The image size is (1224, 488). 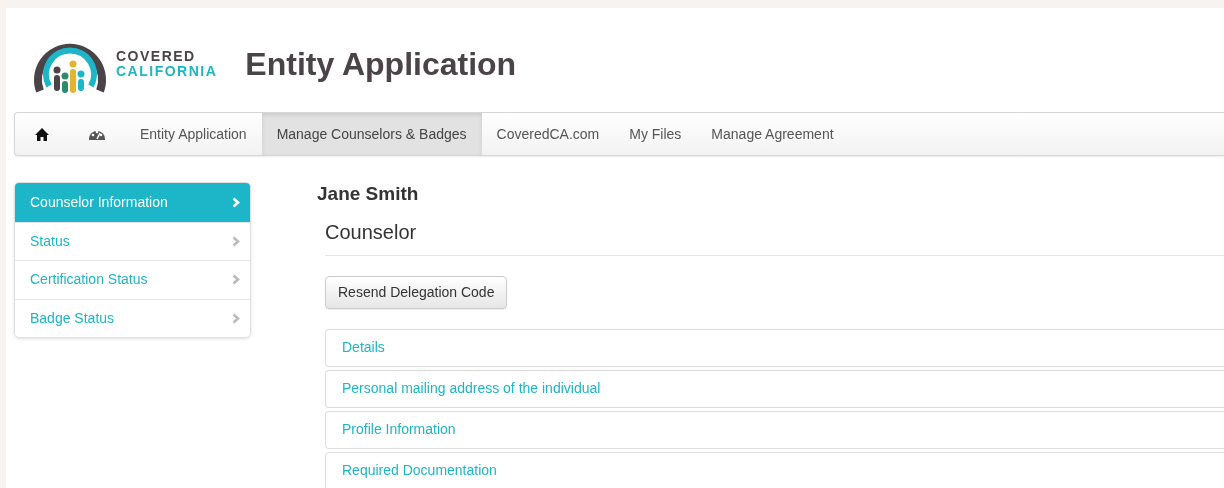 What do you see at coordinates (772, 134) in the screenshot?
I see `nav-tab: Manage Agreement` at bounding box center [772, 134].